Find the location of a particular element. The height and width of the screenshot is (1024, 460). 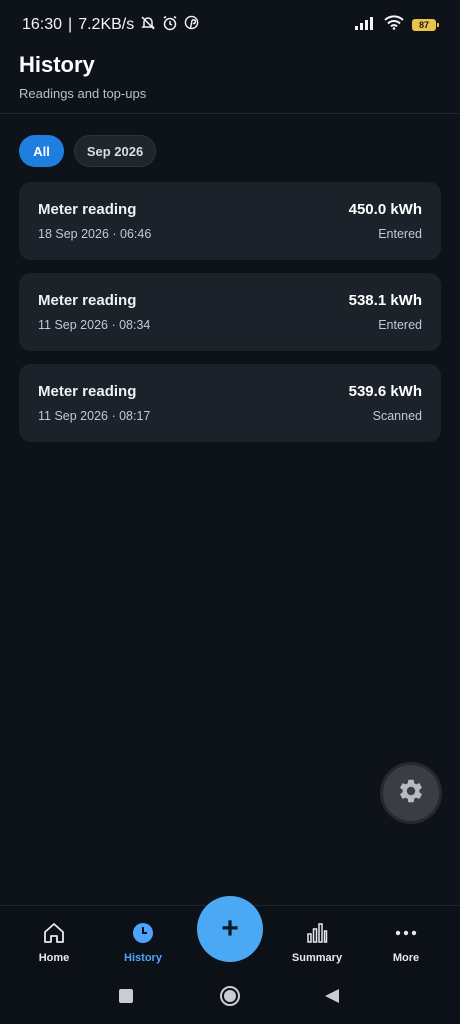

system-nav-bar is located at coordinates (230, 995).